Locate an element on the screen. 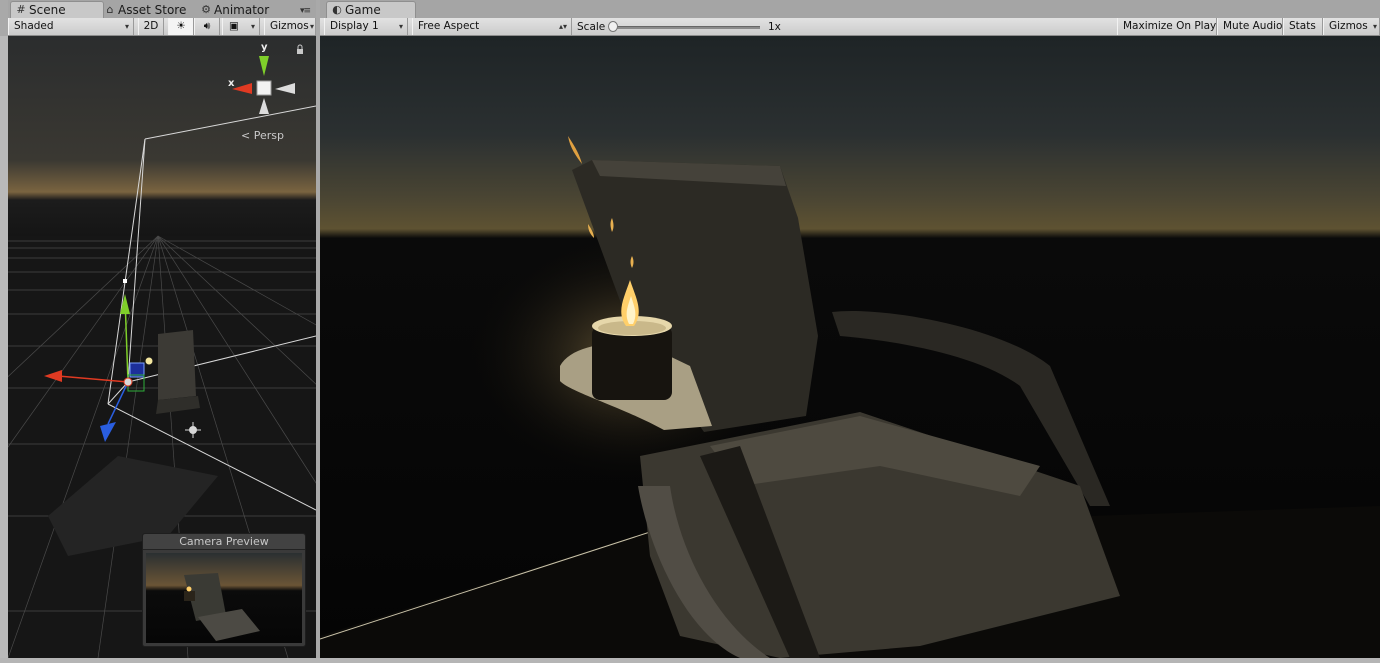  maximize-on-play-toggle: Maximize On Play is located at coordinates (1167, 26).